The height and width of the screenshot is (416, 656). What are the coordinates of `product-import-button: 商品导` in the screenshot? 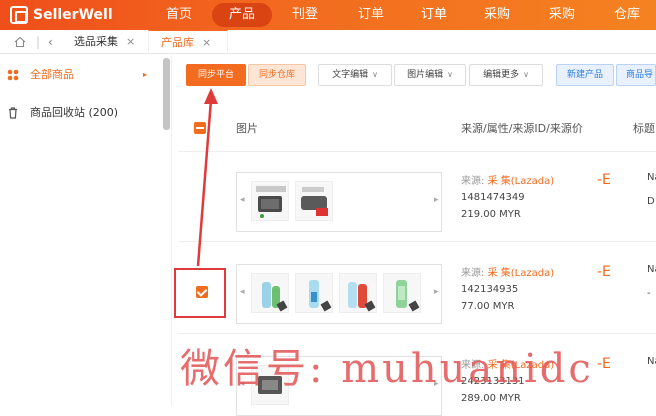 It's located at (636, 75).